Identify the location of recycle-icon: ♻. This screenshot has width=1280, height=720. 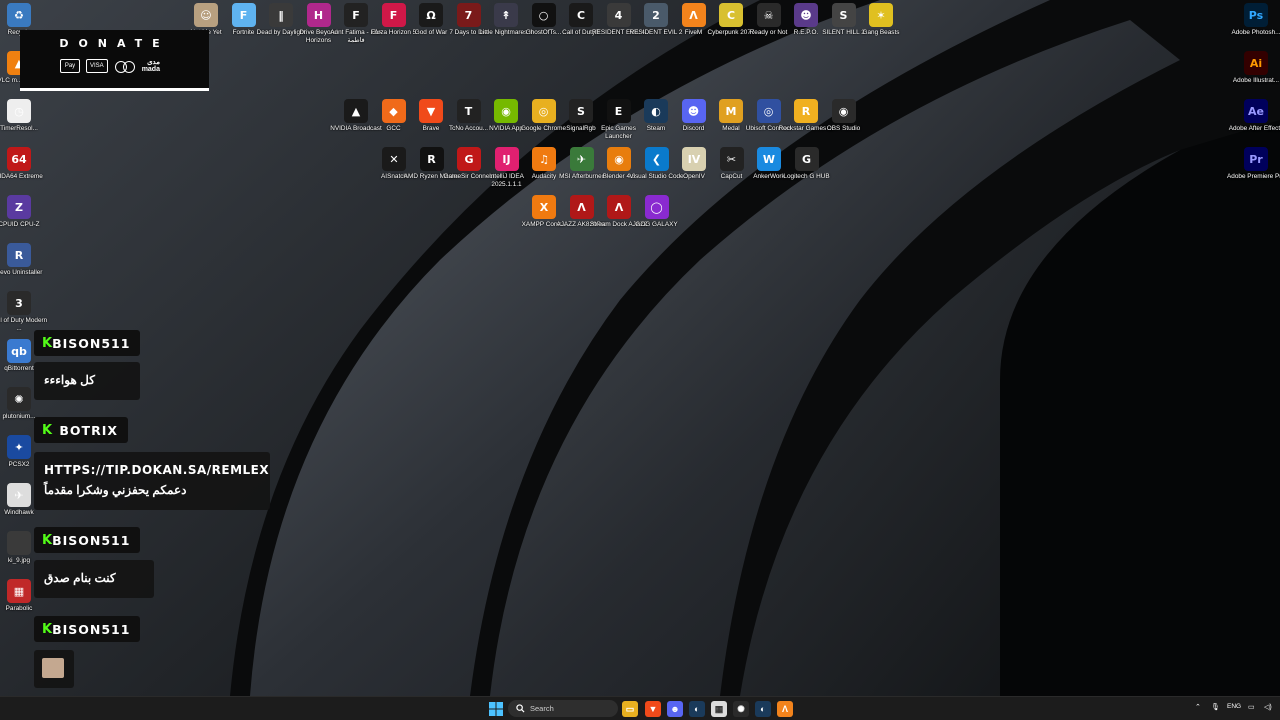
(19, 15).